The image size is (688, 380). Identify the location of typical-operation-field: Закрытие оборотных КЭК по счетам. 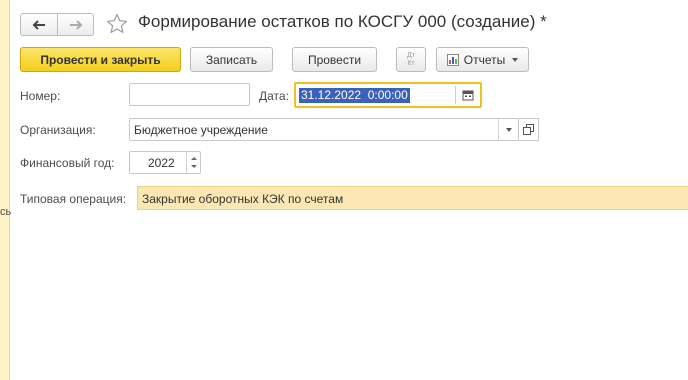
(412, 198).